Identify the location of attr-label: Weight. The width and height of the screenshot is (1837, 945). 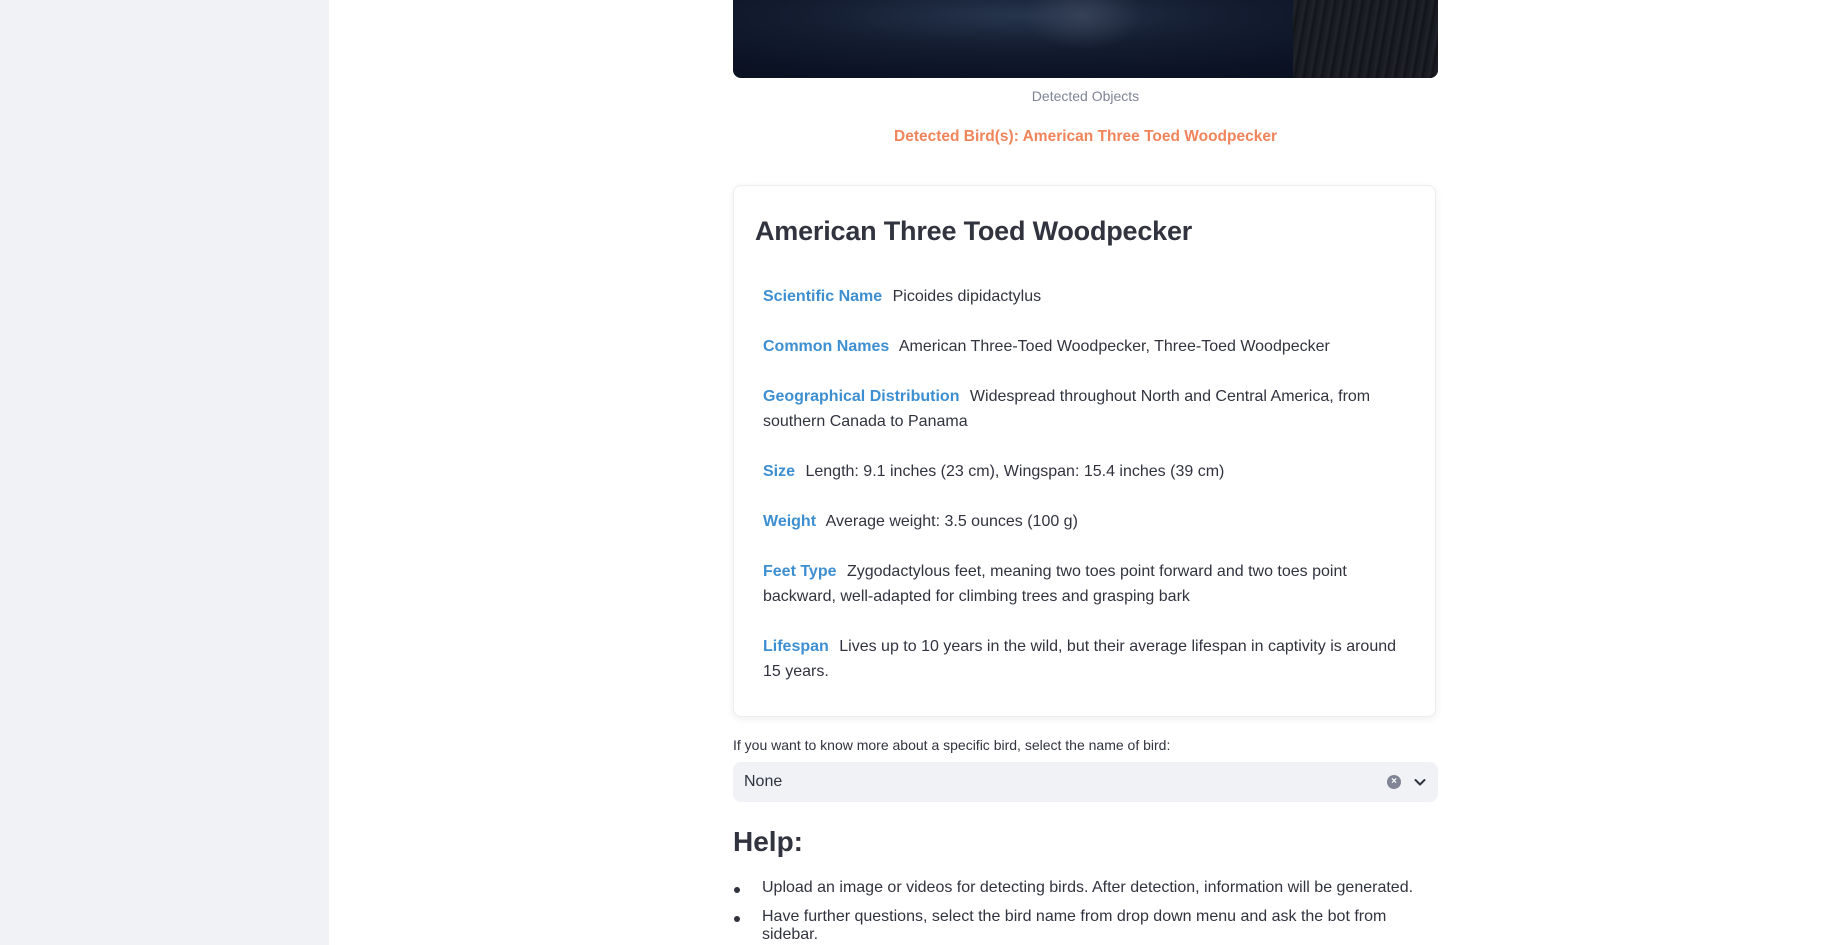
(790, 521).